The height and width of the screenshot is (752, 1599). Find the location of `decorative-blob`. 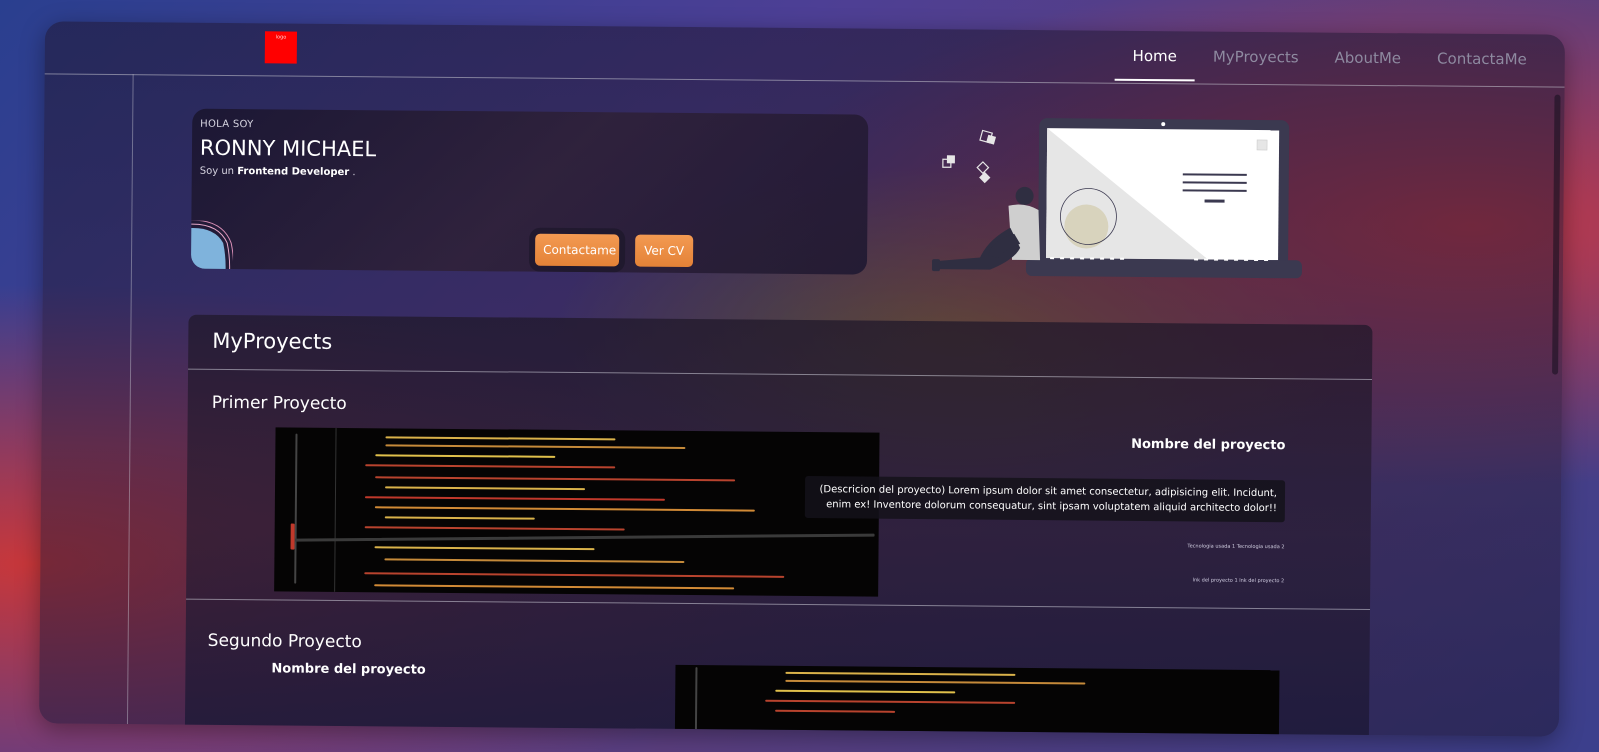

decorative-blob is located at coordinates (212, 247).